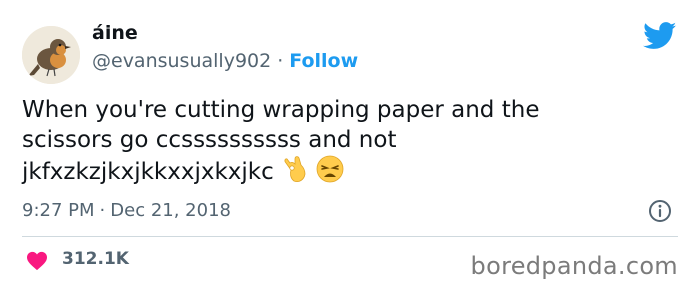 Image resolution: width=700 pixels, height=288 pixels. I want to click on tweet-text-line-last: jkfxzkzjkxjkkxxjxkxjkc, so click(352, 173).